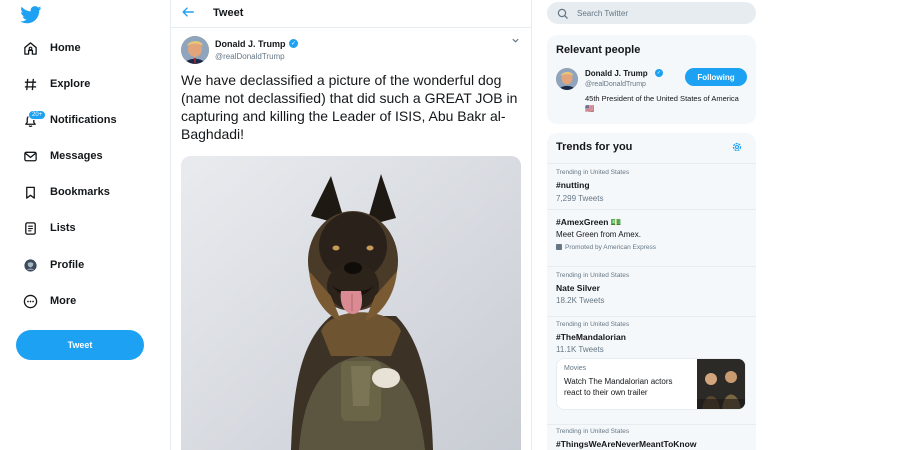  What do you see at coordinates (616, 73) in the screenshot?
I see `relevant-person-name: Donald J. Trump` at bounding box center [616, 73].